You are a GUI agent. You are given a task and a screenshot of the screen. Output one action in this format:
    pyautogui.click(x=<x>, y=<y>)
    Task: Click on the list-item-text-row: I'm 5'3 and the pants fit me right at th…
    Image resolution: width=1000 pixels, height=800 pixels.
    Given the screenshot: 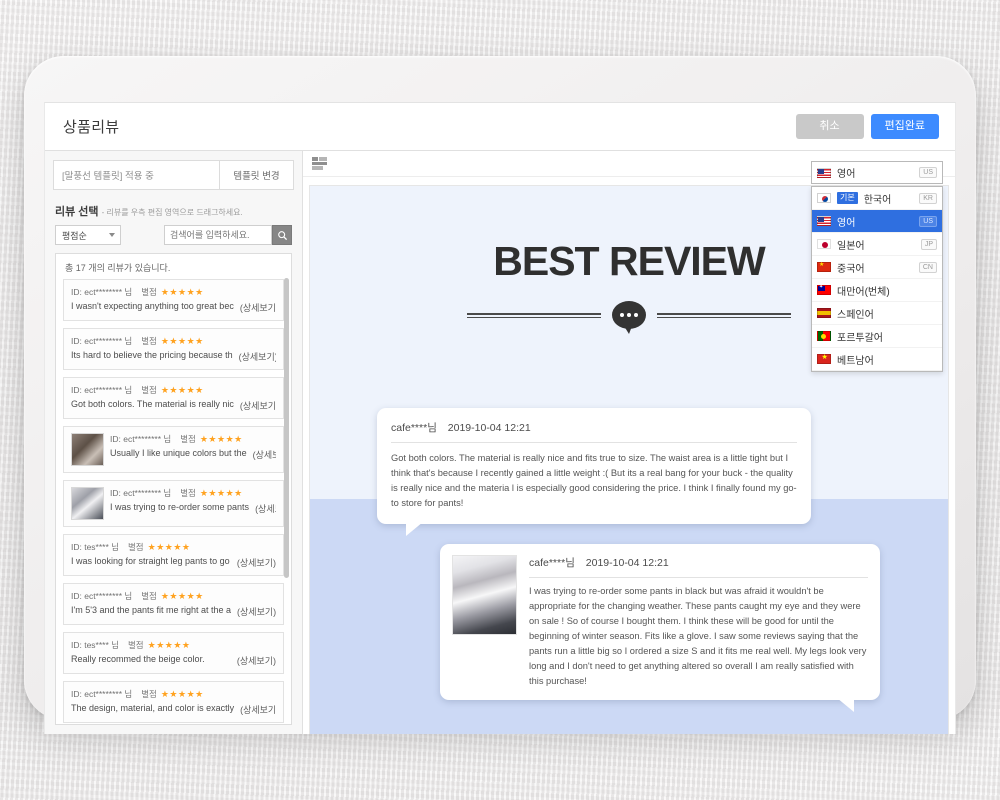 What is the action you would take?
    pyautogui.click(x=173, y=611)
    